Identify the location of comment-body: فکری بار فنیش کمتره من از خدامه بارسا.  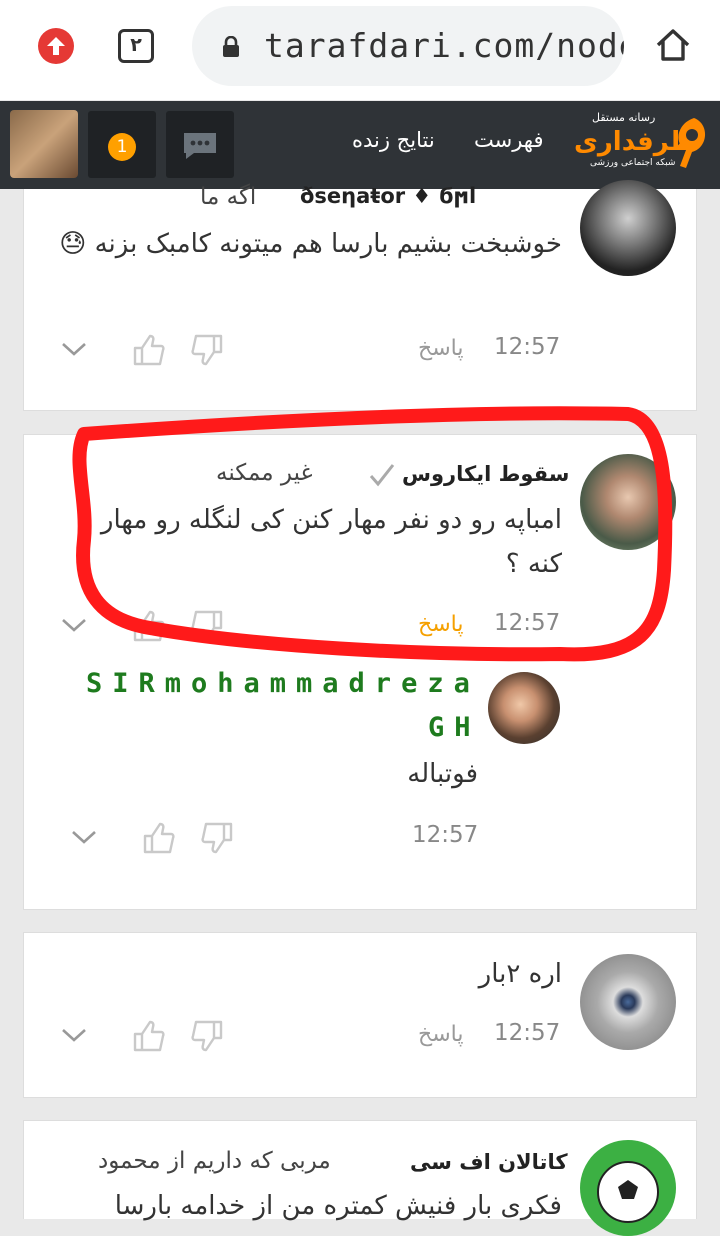
(338, 1206).